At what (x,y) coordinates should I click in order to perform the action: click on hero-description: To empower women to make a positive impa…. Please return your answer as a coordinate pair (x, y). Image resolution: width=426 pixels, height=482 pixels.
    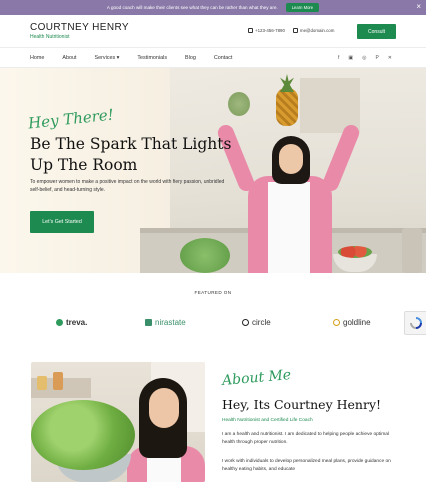
    Looking at the image, I should click on (127, 186).